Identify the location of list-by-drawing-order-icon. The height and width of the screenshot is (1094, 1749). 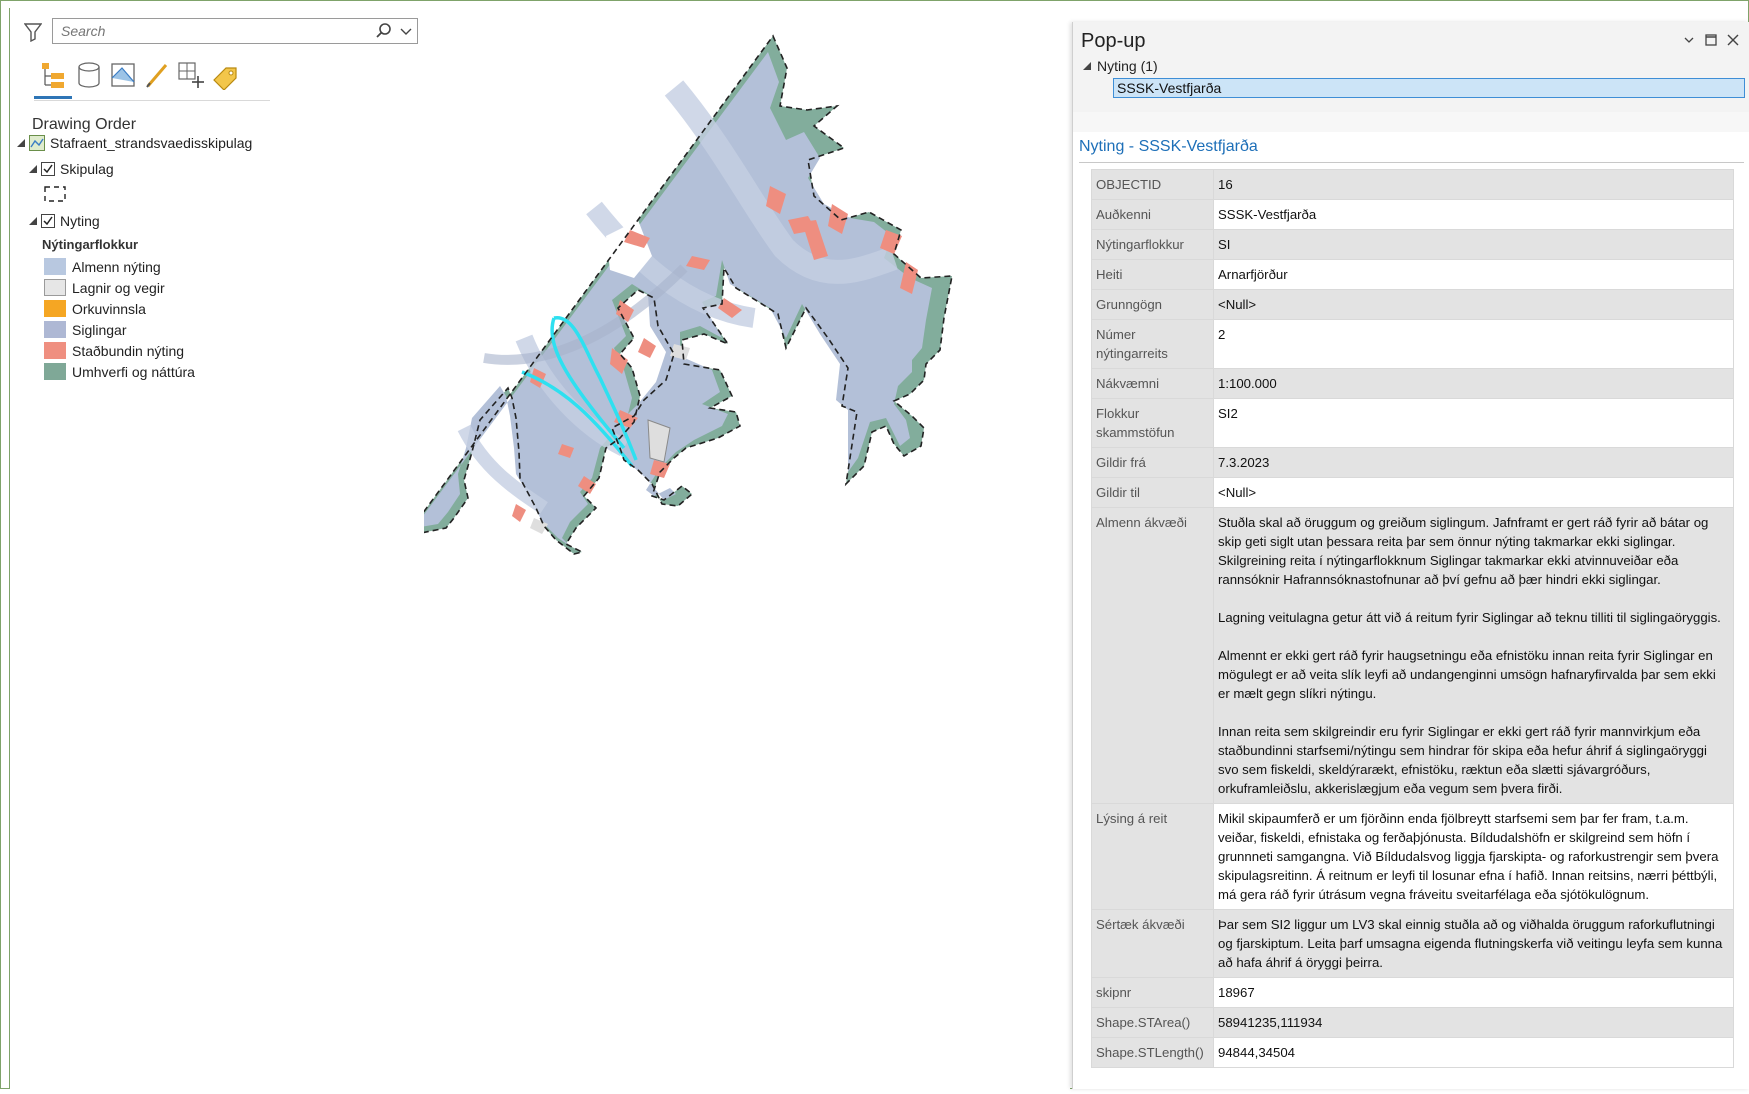
(53, 75).